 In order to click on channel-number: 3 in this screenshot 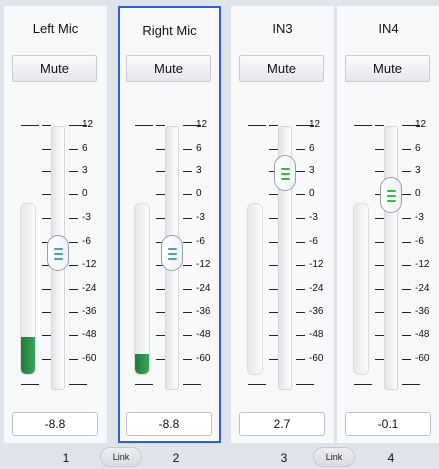, I will do `click(284, 458)`.